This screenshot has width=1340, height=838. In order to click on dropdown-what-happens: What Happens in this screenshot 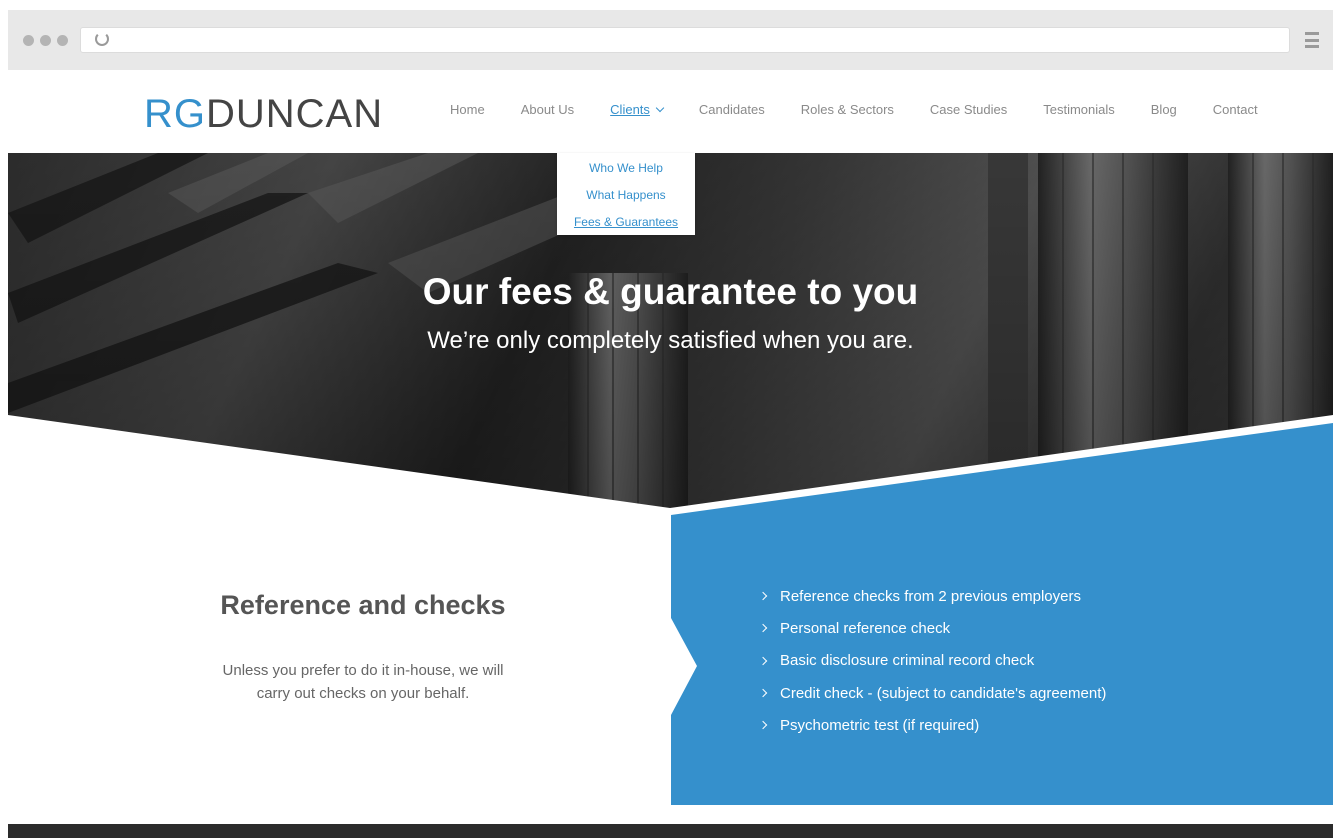, I will do `click(626, 195)`.